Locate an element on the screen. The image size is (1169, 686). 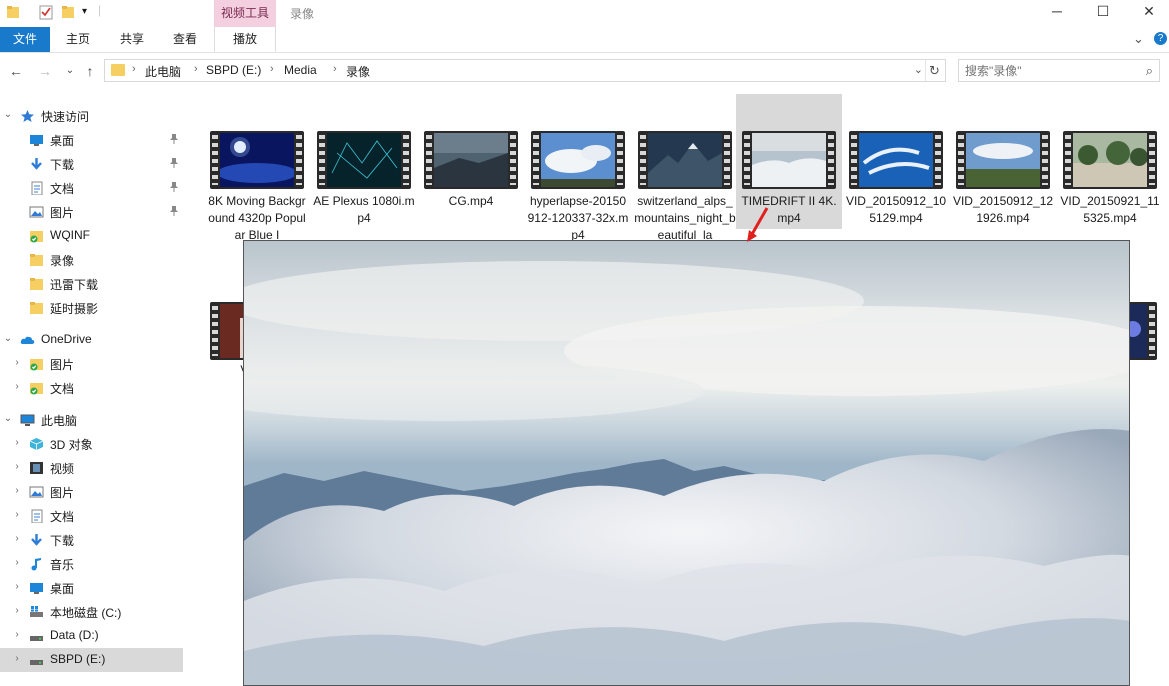
sidebar-item-label: OneDrive is located at coordinates (66, 339).